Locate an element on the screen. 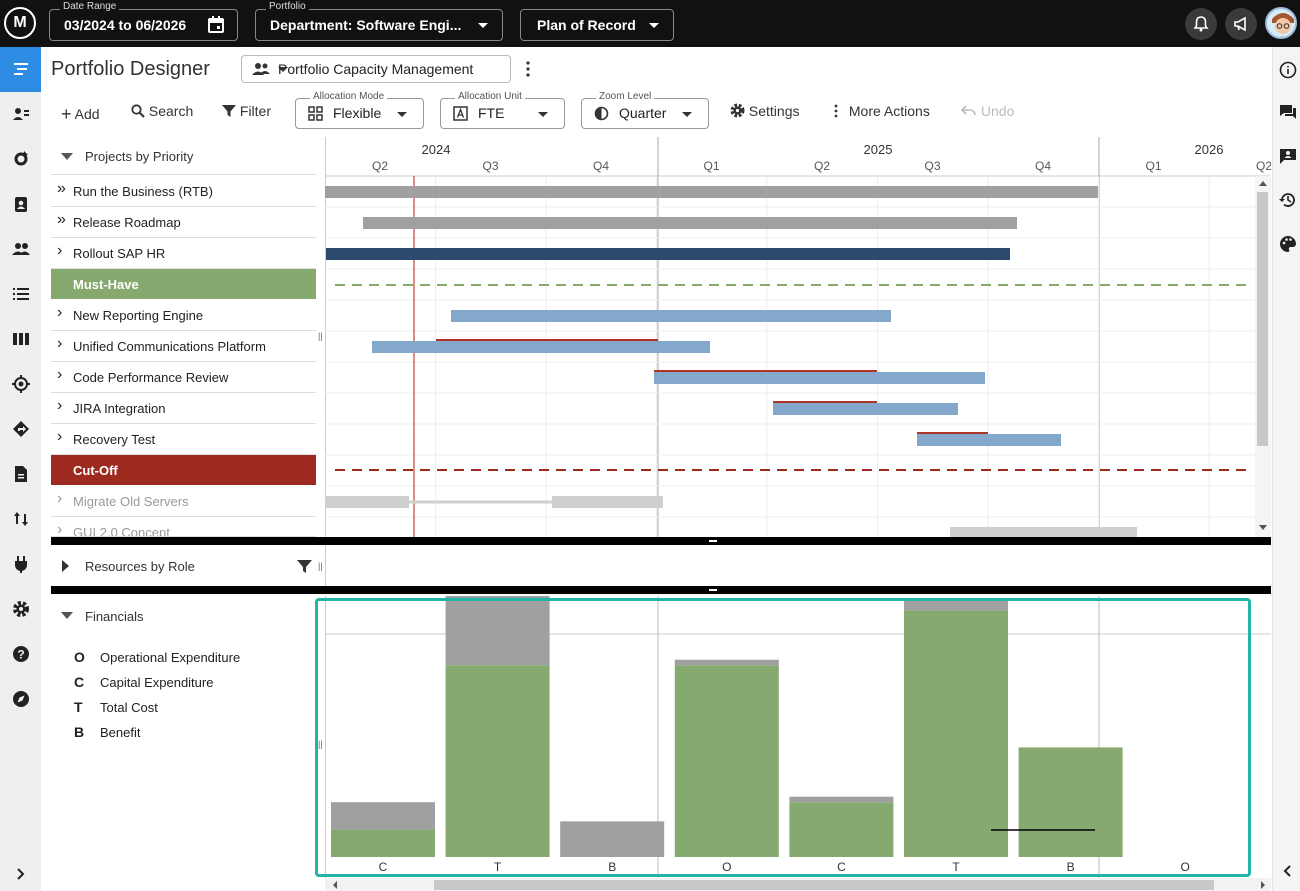  project-row: › GUI 2.0 Concept is located at coordinates (183, 527).